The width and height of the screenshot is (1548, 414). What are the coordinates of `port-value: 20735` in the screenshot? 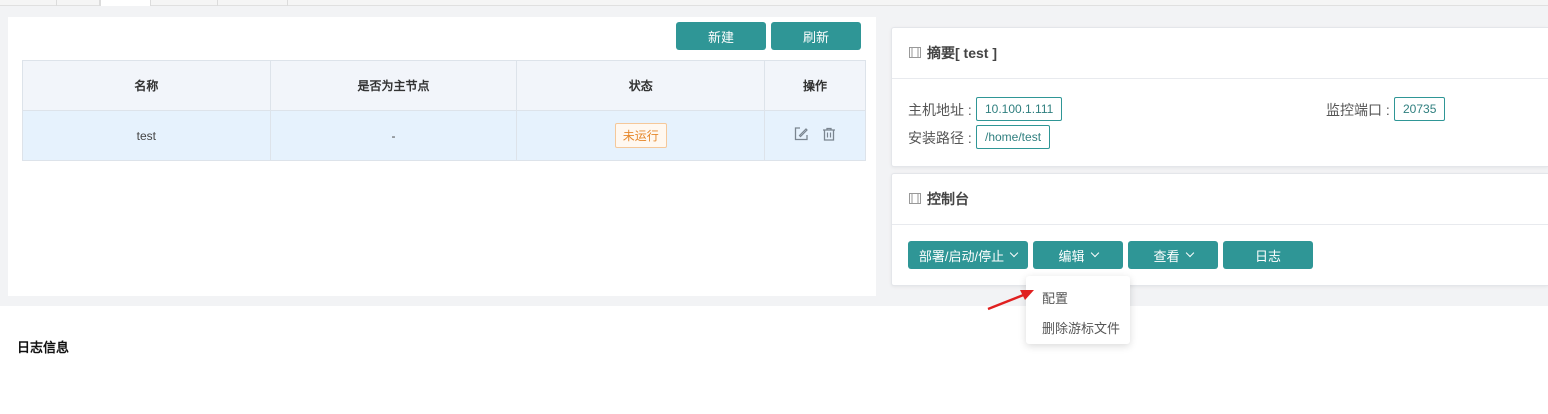 It's located at (1420, 109).